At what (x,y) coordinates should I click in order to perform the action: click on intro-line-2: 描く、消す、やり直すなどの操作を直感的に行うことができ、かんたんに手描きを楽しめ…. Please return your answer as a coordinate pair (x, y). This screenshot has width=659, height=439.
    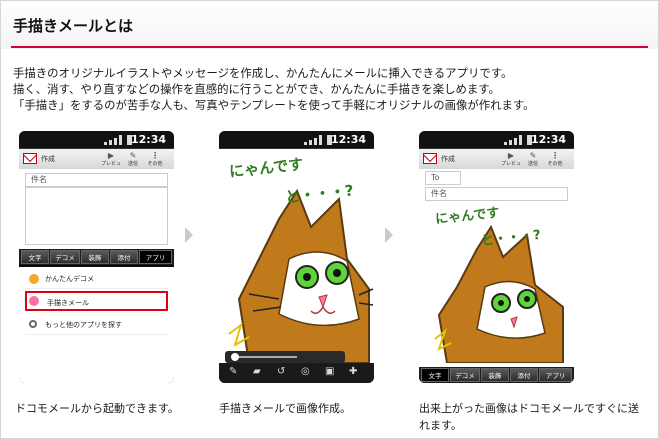
    Looking at the image, I should click on (256, 89).